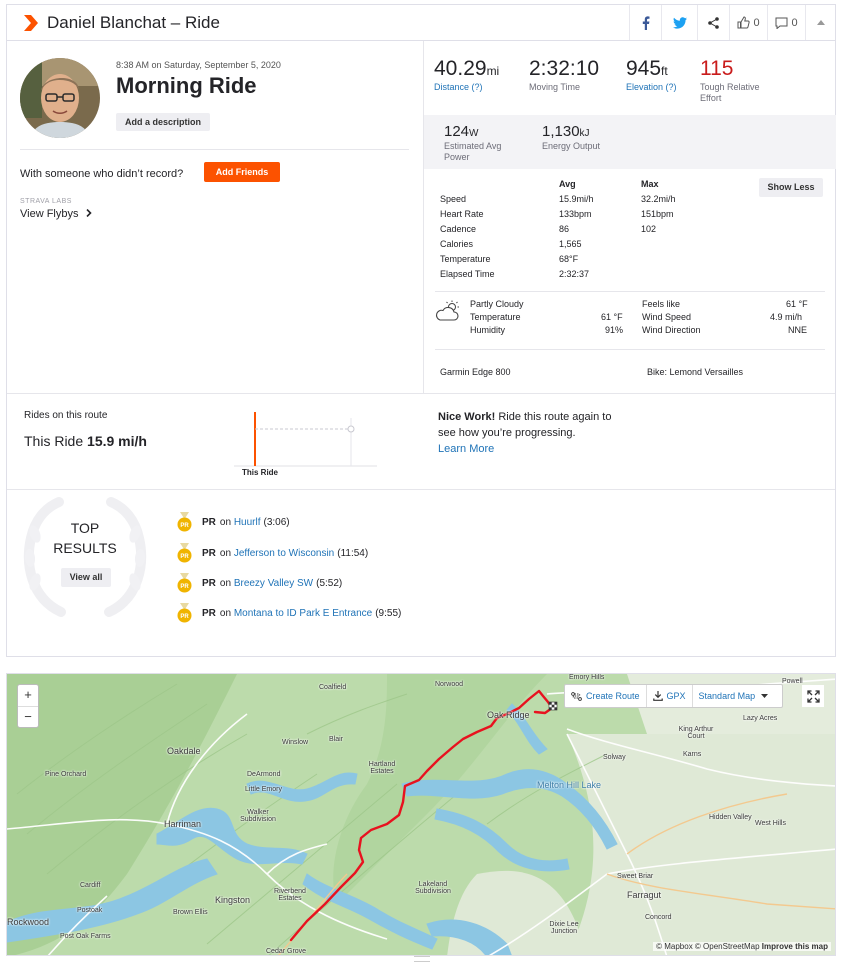 This screenshot has width=846, height=965. What do you see at coordinates (49, 214) in the screenshot?
I see `view-flybys-label: View Flybys` at bounding box center [49, 214].